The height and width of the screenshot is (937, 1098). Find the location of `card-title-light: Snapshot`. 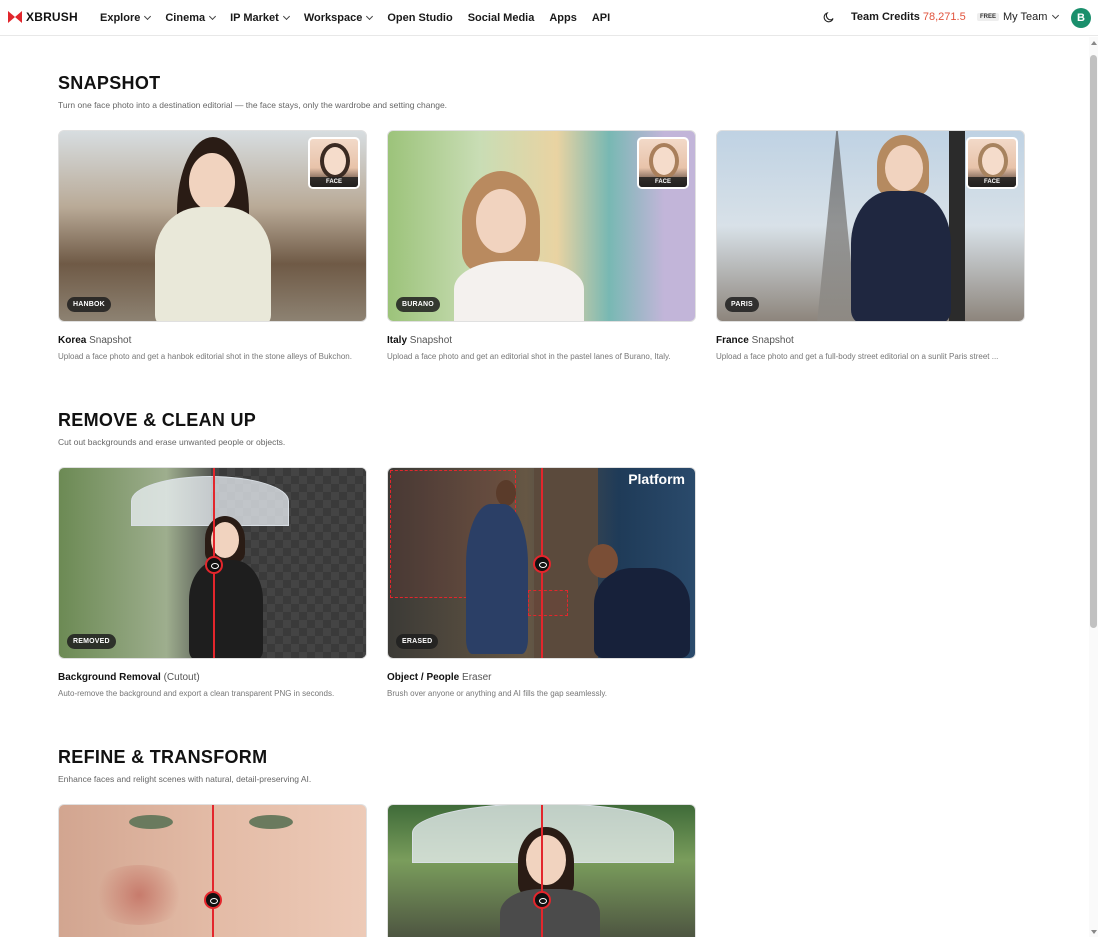

card-title-light: Snapshot is located at coordinates (431, 340).